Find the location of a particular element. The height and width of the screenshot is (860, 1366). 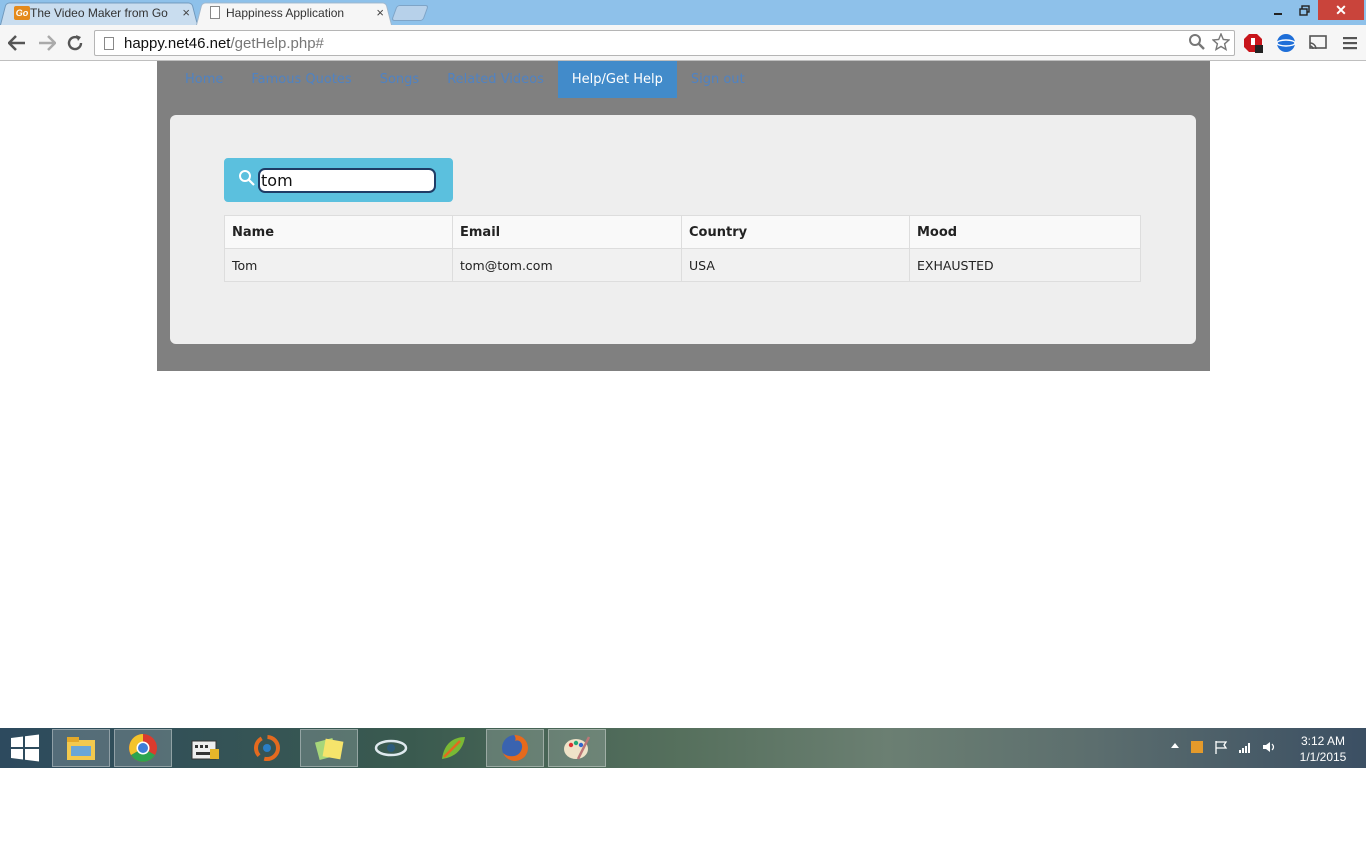

leaf-app-icon is located at coordinates (453, 748).